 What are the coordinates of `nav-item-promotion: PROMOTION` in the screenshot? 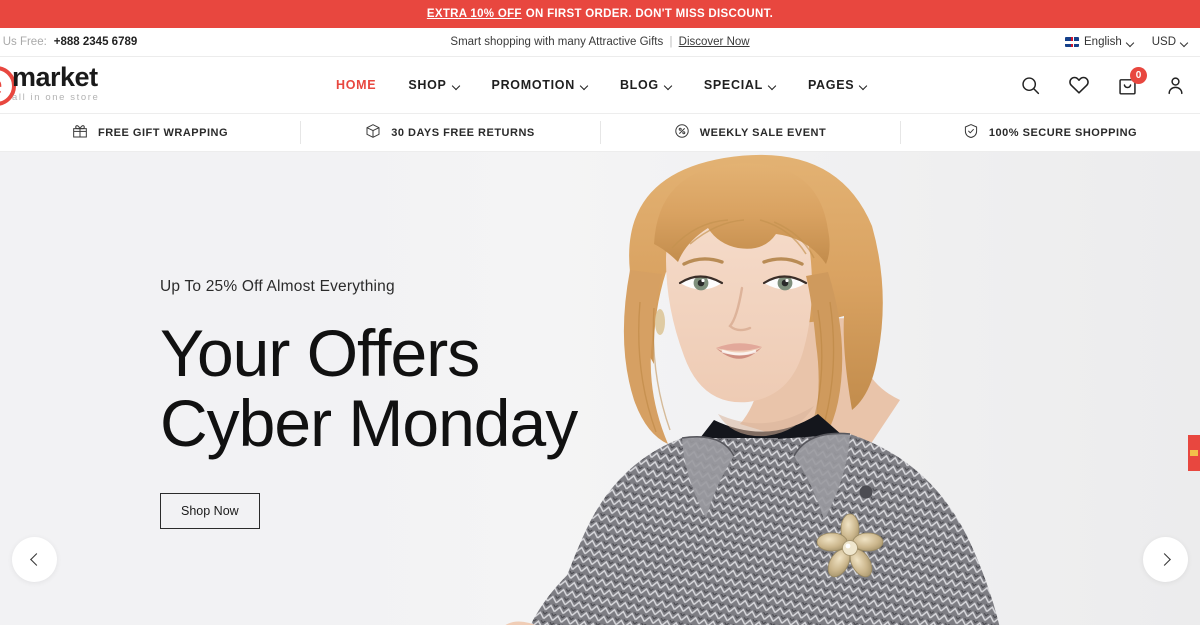 It's located at (540, 85).